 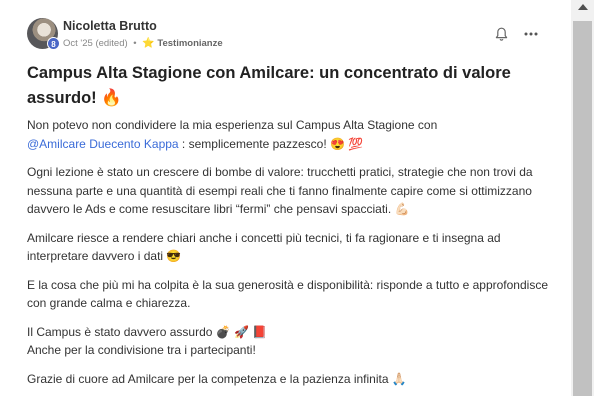 I want to click on bell-icon, so click(x=501, y=34).